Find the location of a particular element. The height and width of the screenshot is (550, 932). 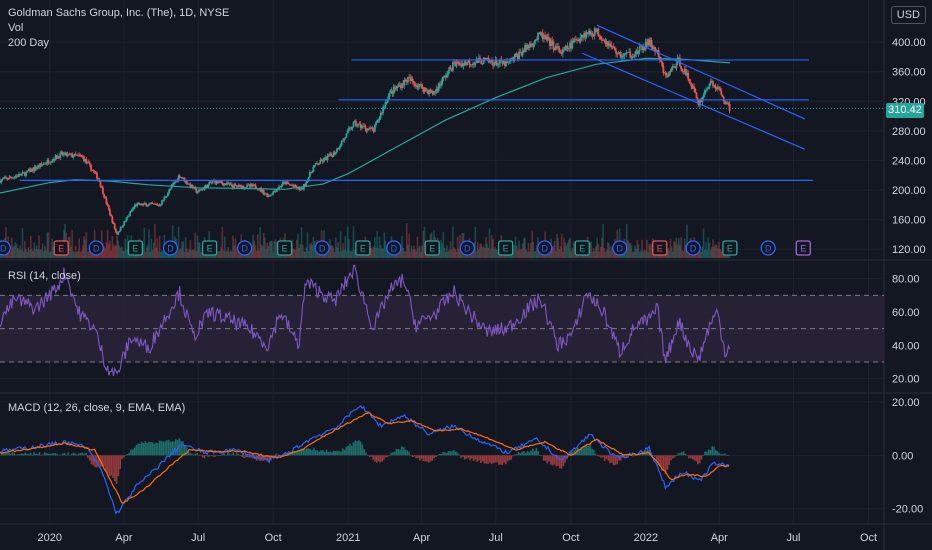

currency-button: USD is located at coordinates (908, 15).